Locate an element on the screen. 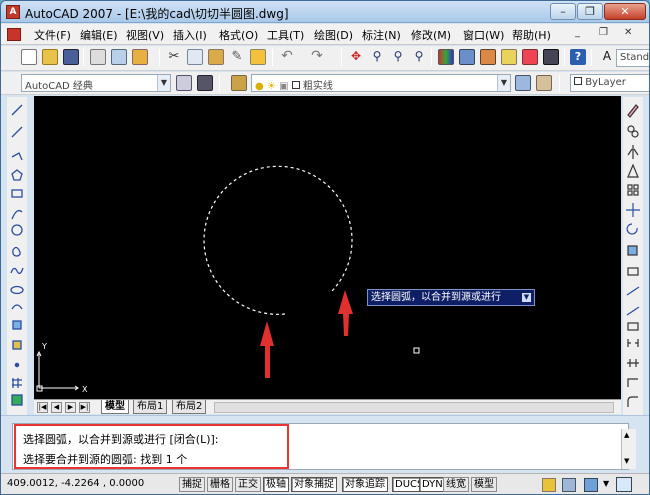 Image resolution: width=650 pixels, height=495 pixels. snap-button: 捕捉 is located at coordinates (192, 484).